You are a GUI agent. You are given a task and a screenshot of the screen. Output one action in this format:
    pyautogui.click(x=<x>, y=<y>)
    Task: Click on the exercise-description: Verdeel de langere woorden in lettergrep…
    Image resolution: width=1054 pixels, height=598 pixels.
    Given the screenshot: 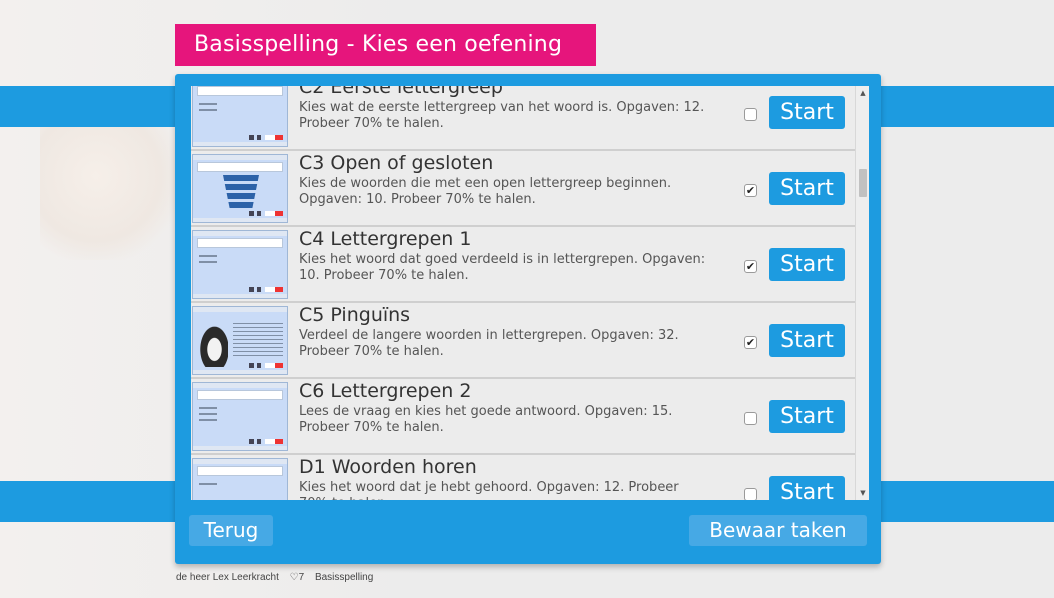 What is the action you would take?
    pyautogui.click(x=489, y=343)
    